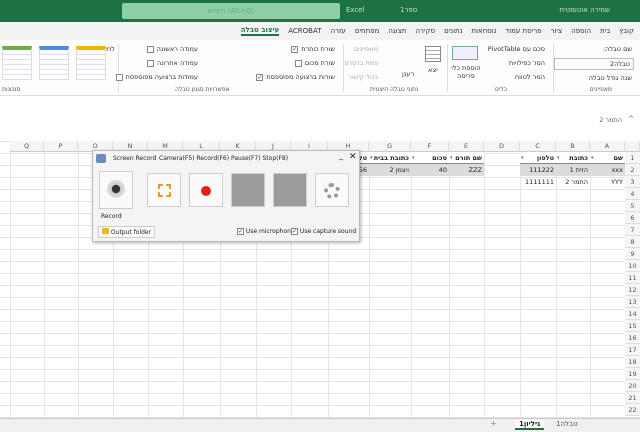 The width and height of the screenshot is (640, 432). I want to click on row-header: 20, so click(632, 386).